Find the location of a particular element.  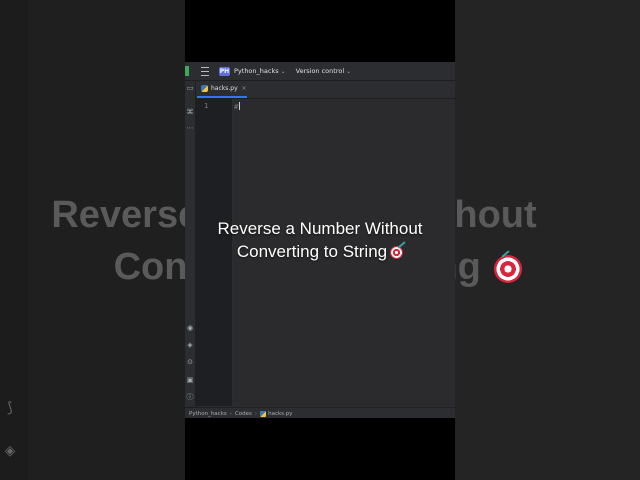

services-icon: ⊙ is located at coordinates (190, 362).